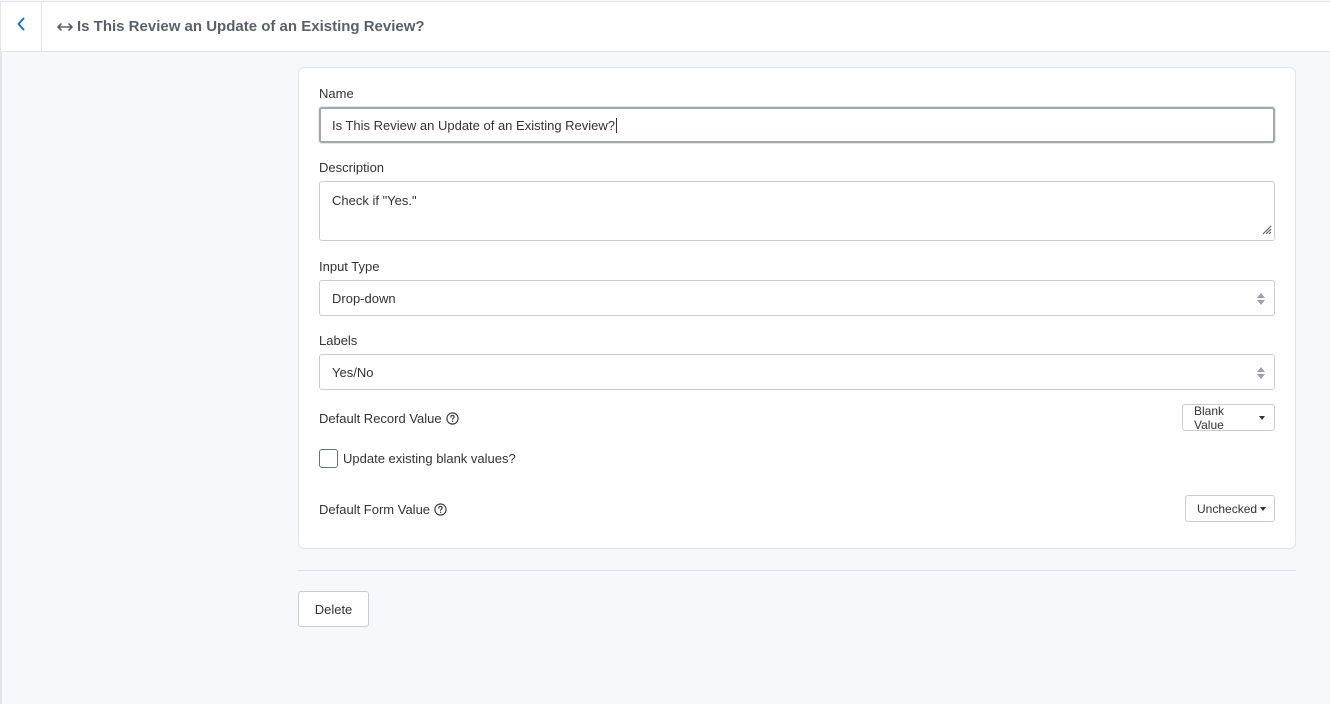 This screenshot has width=1330, height=704. Describe the element at coordinates (65, 27) in the screenshot. I see `left-right-arrow-icon` at that location.